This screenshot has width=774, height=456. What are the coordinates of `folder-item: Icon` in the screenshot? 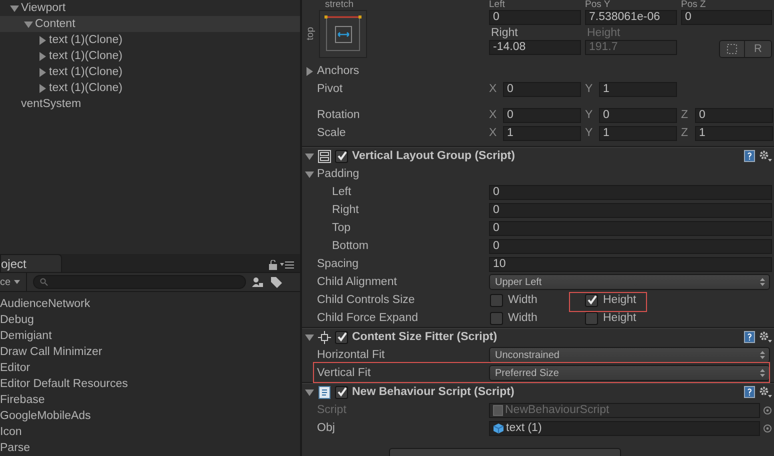 It's located at (150, 432).